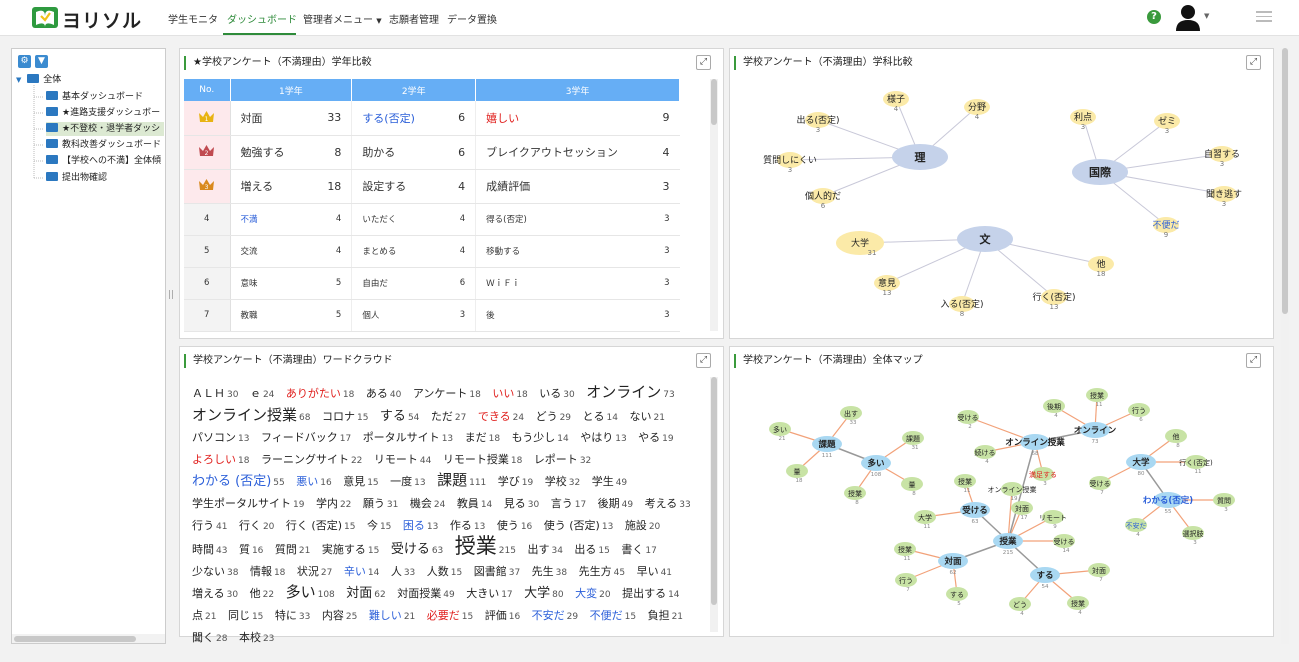 The image size is (1299, 662). Describe the element at coordinates (1095, 433) in the screenshot. I see `map-hub-node: オンライン 73` at that location.